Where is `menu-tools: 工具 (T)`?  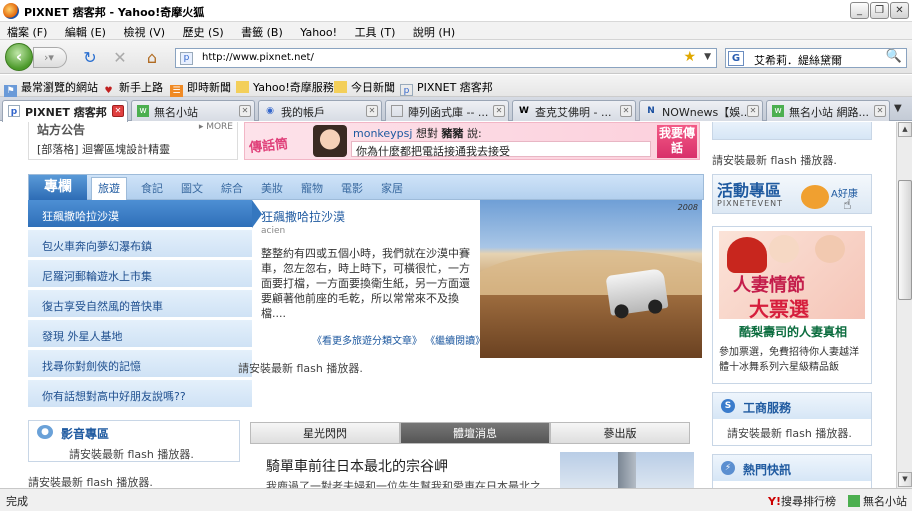 menu-tools: 工具 (T) is located at coordinates (375, 32).